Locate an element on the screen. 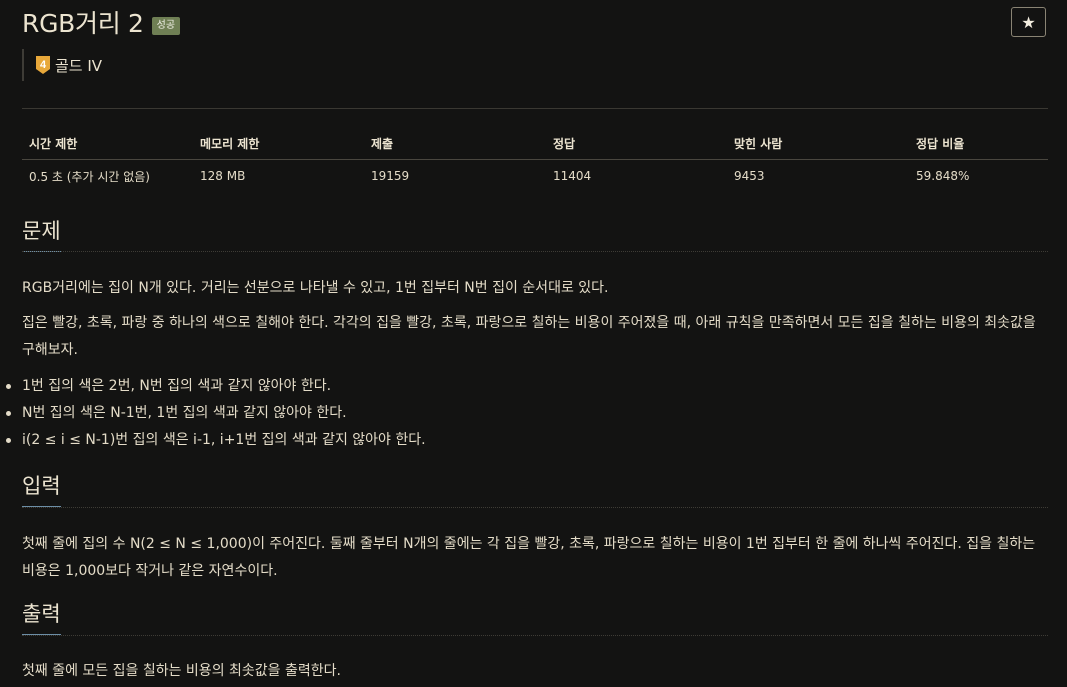 The height and width of the screenshot is (687, 1067). stats-solved-users: 9453 is located at coordinates (749, 176).